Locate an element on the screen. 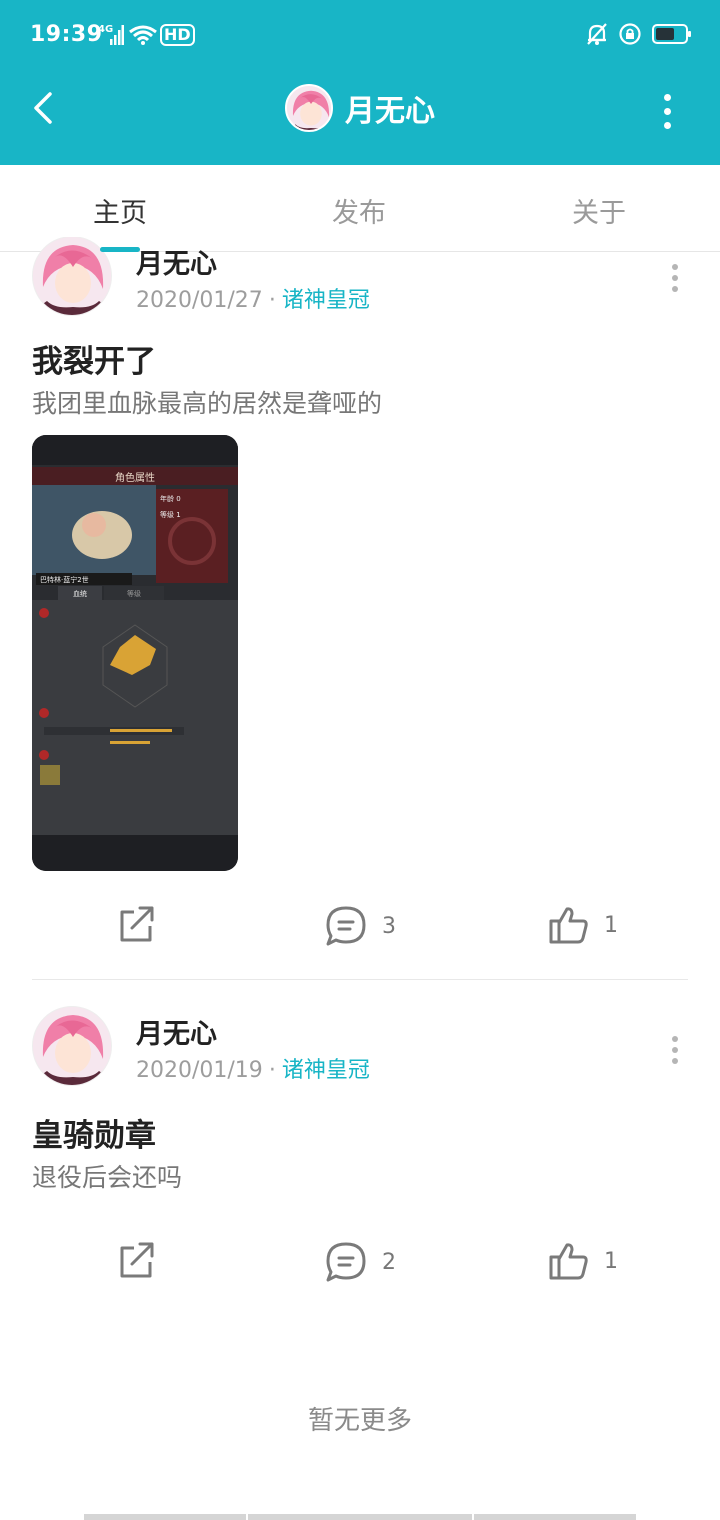  post-title: 我裂开了 is located at coordinates (94, 362).